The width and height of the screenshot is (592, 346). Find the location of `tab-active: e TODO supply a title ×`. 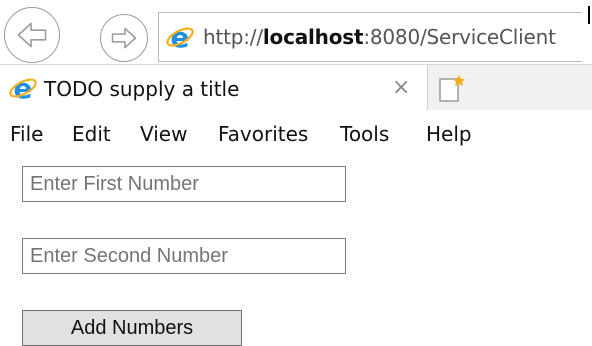

tab-active: e TODO supply a title × is located at coordinates (214, 88).